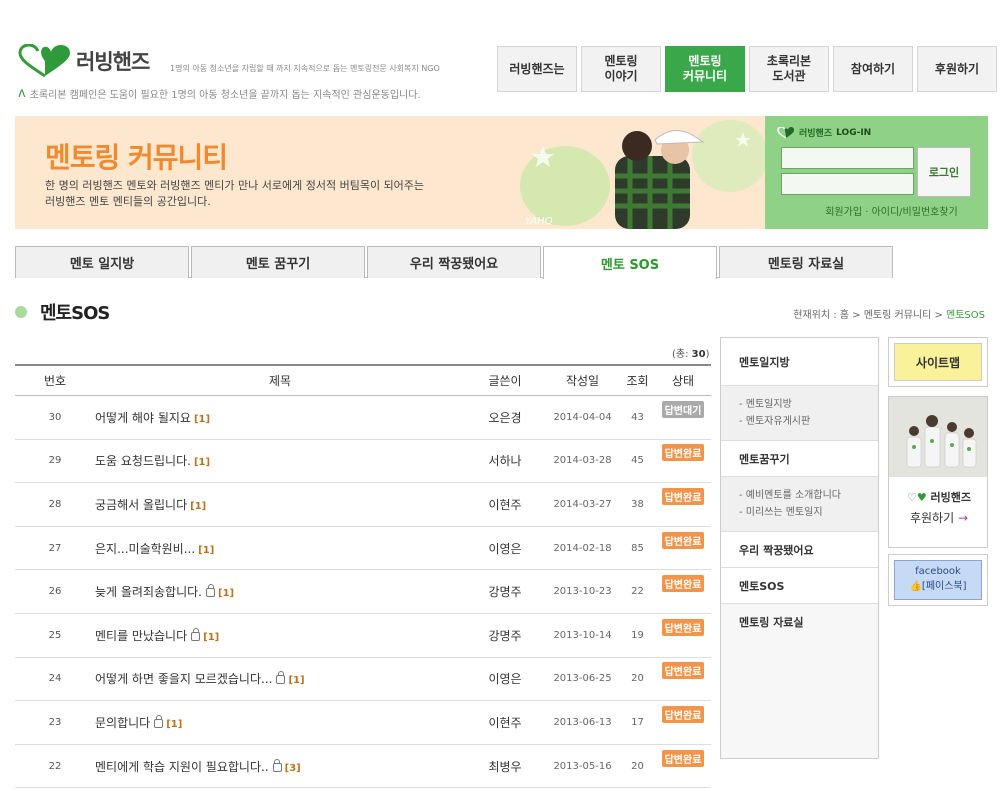 This screenshot has width=1000, height=789. What do you see at coordinates (292, 768) in the screenshot?
I see `comment-count: [3]` at bounding box center [292, 768].